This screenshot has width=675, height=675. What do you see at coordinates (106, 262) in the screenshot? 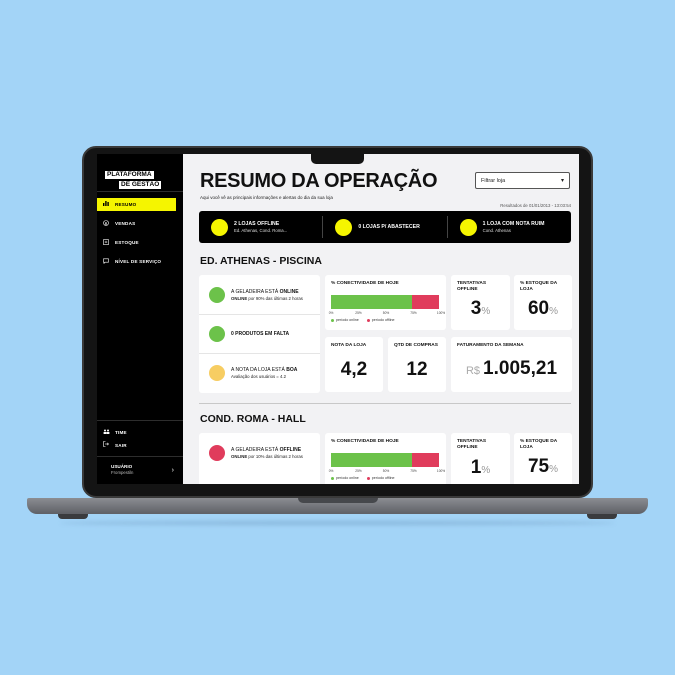
I see `chat-icon` at bounding box center [106, 262].